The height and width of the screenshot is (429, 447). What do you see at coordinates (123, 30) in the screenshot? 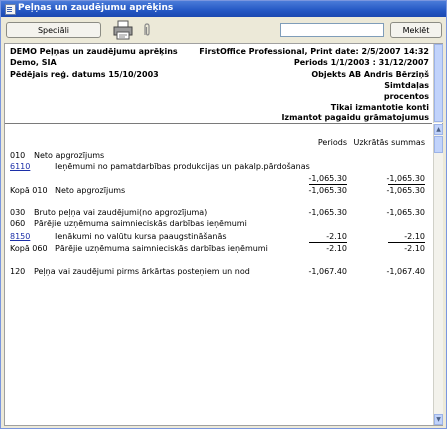
I see `printer-icon` at bounding box center [123, 30].